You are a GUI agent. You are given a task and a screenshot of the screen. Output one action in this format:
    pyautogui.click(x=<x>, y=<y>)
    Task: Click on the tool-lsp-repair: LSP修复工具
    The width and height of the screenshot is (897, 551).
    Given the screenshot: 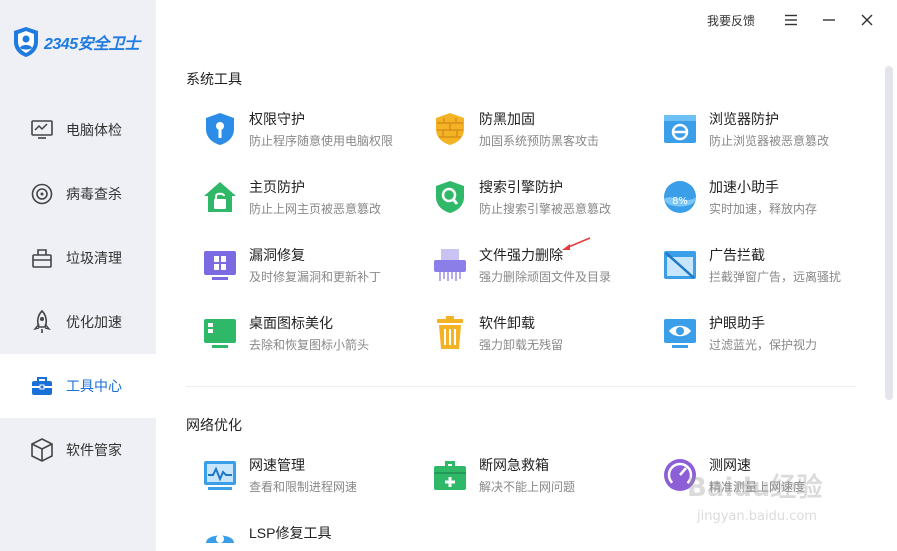 What is the action you would take?
    pyautogui.click(x=312, y=536)
    